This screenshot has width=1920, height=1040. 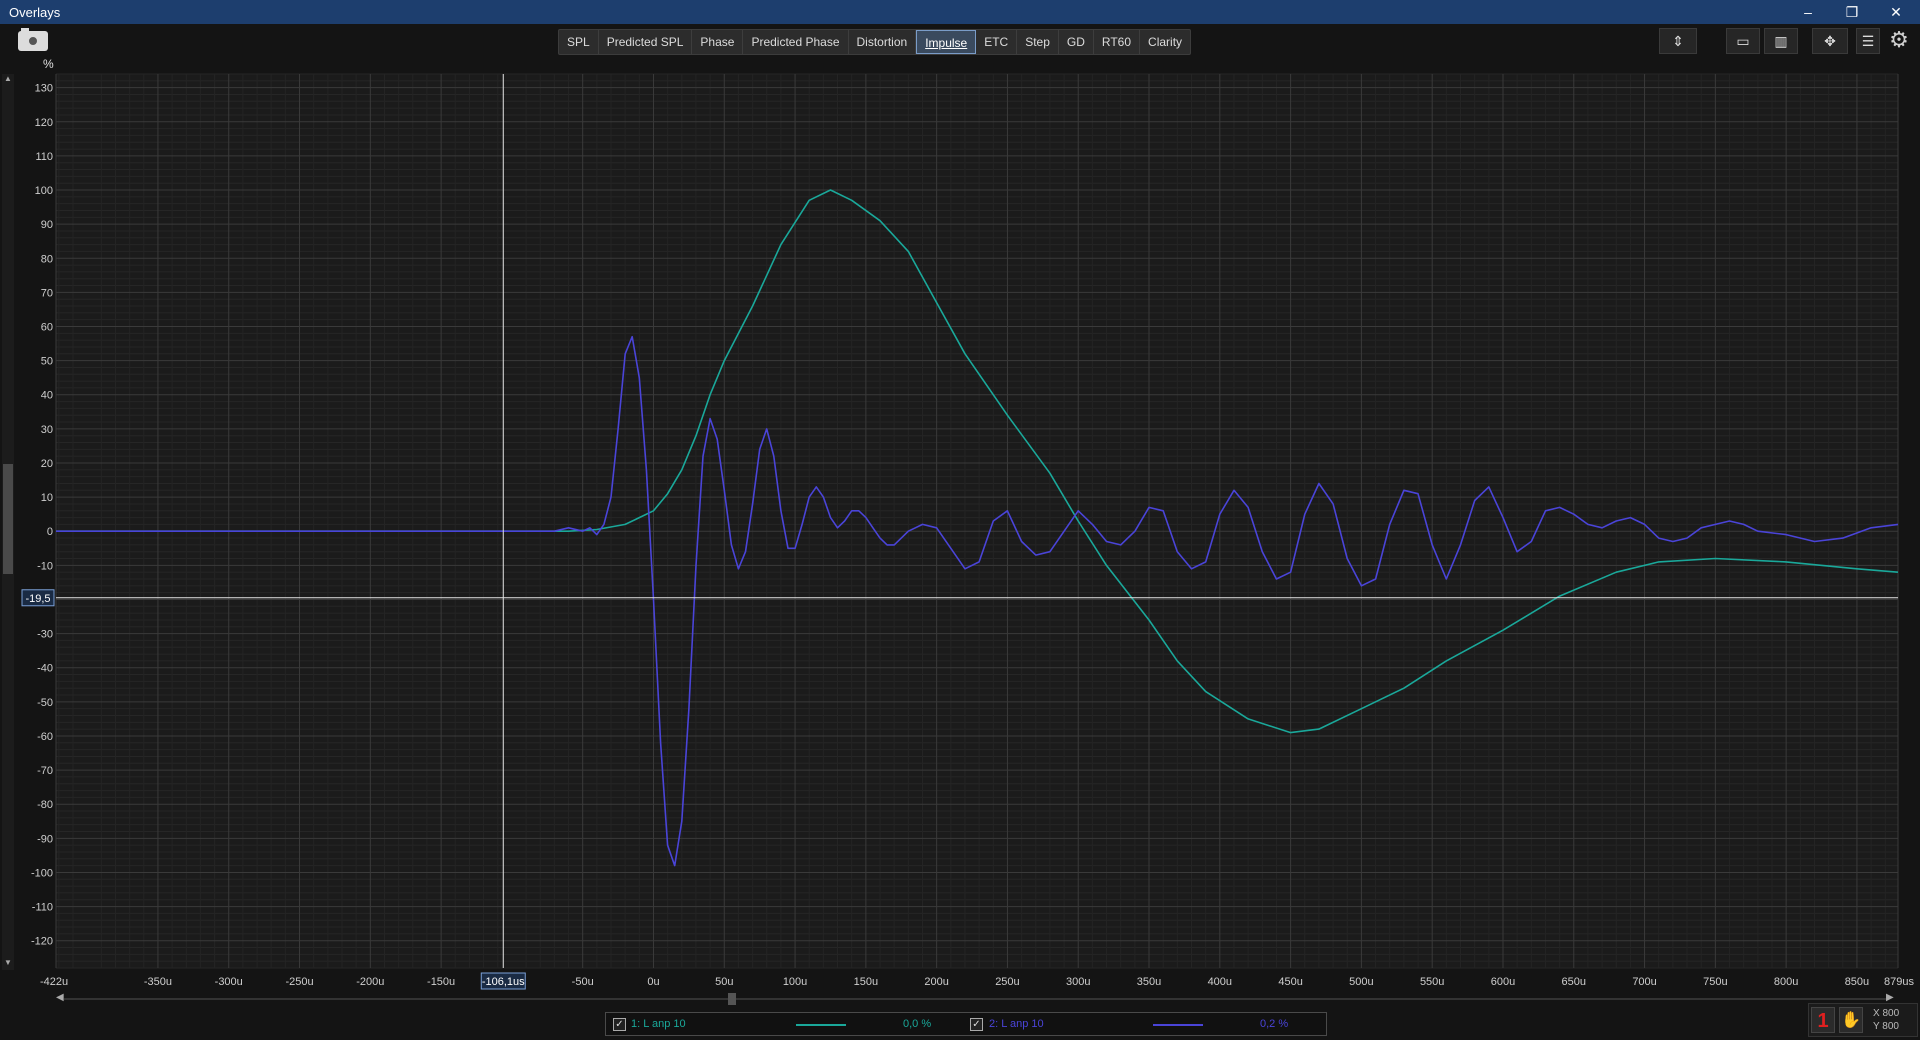 What do you see at coordinates (1149, 982) in the screenshot?
I see `x-tick-label: 350u` at bounding box center [1149, 982].